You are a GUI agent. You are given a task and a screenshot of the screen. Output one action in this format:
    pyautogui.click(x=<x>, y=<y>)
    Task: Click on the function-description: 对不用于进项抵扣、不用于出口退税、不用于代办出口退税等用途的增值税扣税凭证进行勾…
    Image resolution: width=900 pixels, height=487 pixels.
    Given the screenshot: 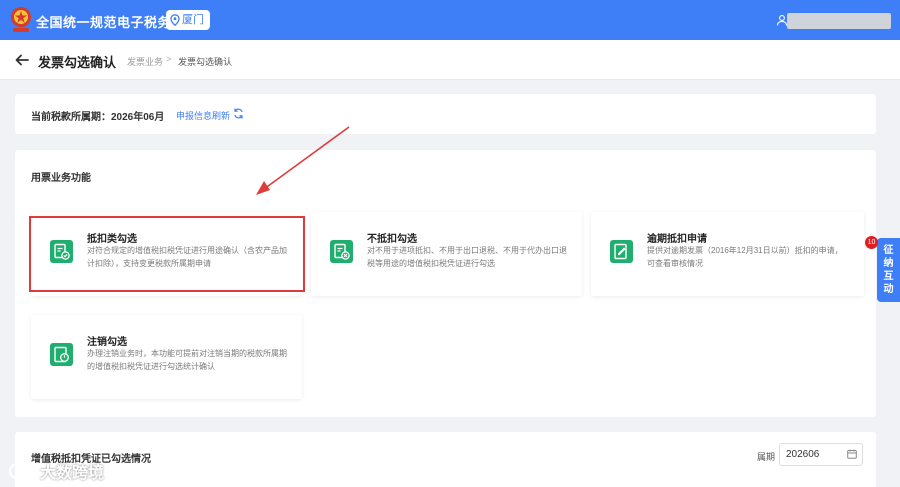 What is the action you would take?
    pyautogui.click(x=467, y=257)
    